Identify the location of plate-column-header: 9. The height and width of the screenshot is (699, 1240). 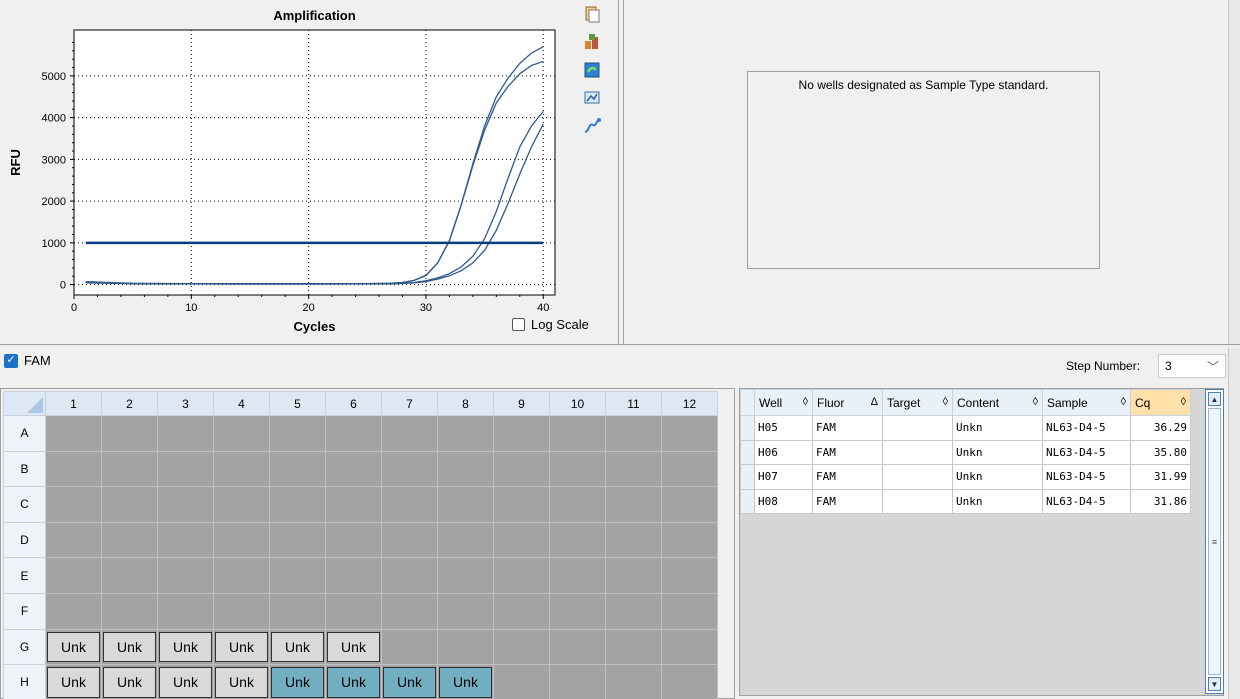
(521, 403).